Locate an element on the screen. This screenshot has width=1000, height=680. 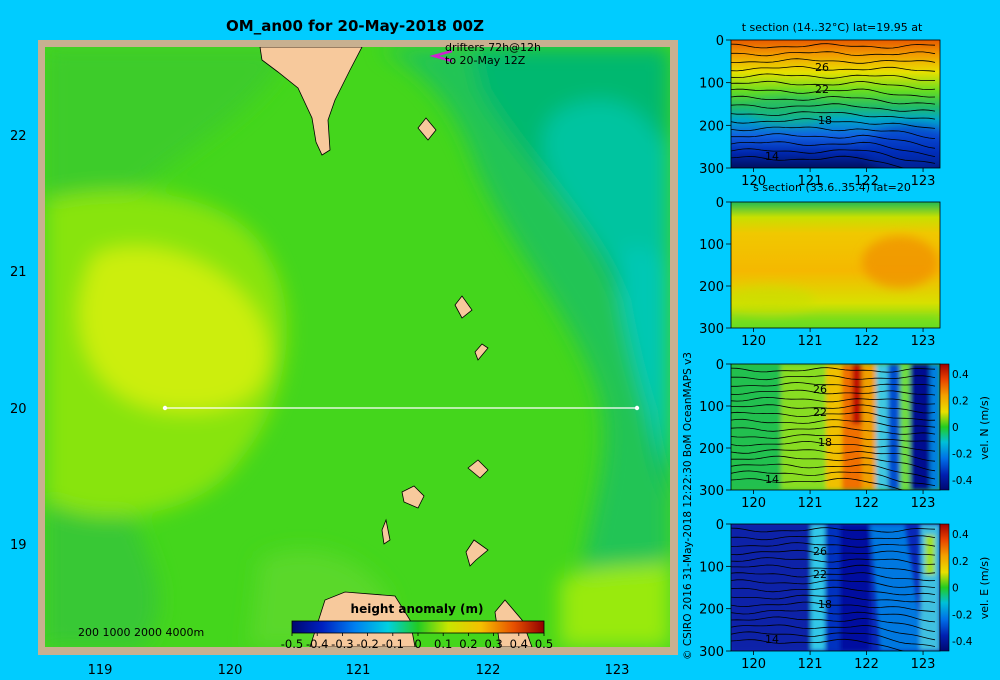
vn-contour-label: 14 is located at coordinates (772, 479).